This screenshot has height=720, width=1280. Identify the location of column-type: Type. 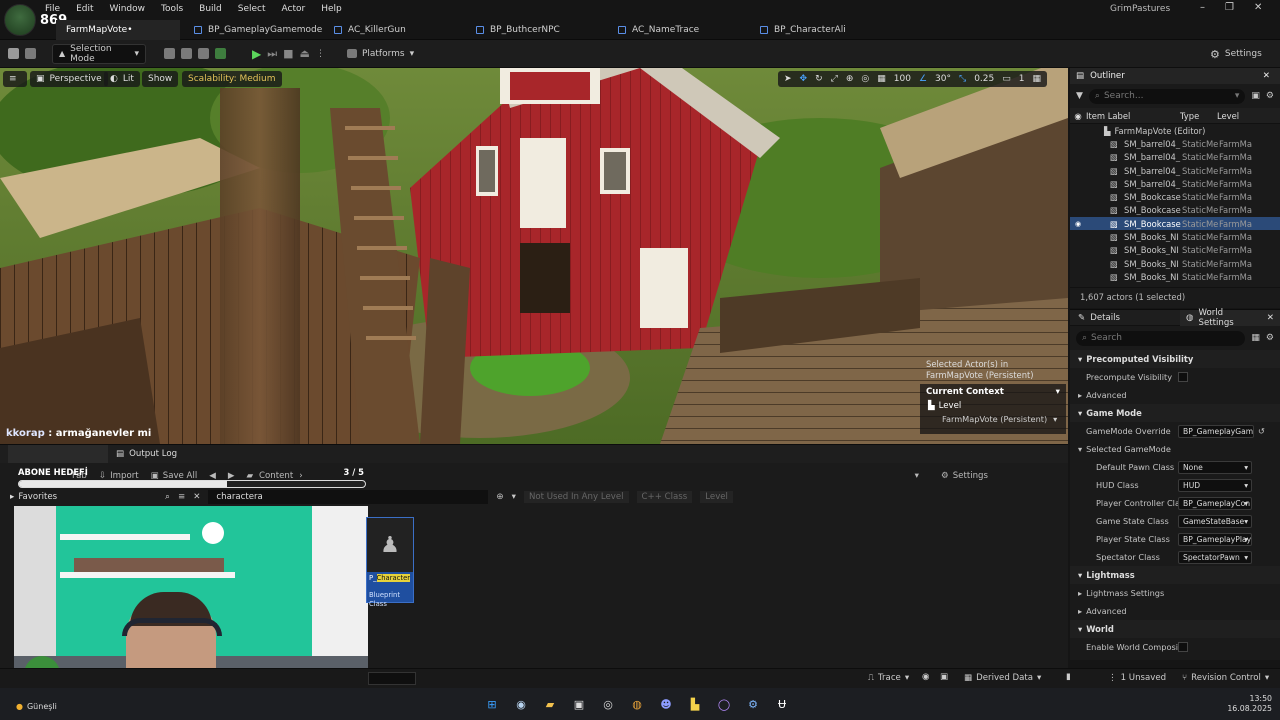
(1198, 116).